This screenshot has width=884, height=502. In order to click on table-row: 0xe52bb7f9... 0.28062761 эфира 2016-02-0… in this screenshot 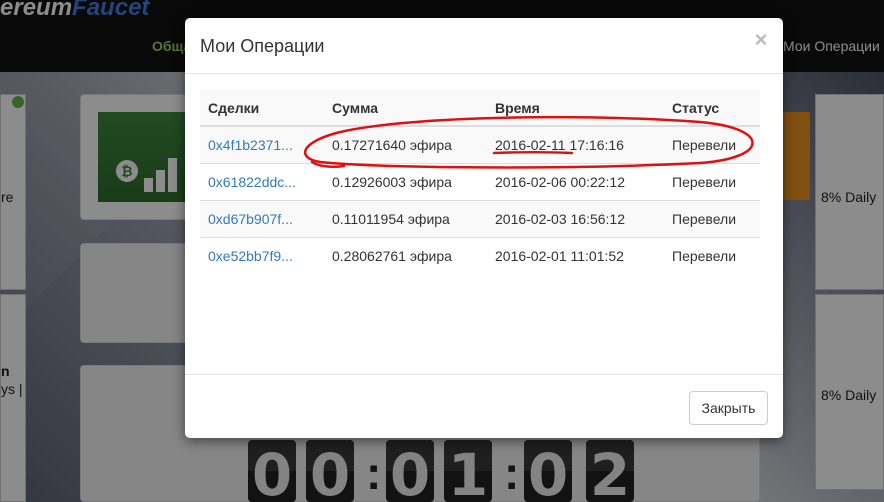, I will do `click(480, 255)`.